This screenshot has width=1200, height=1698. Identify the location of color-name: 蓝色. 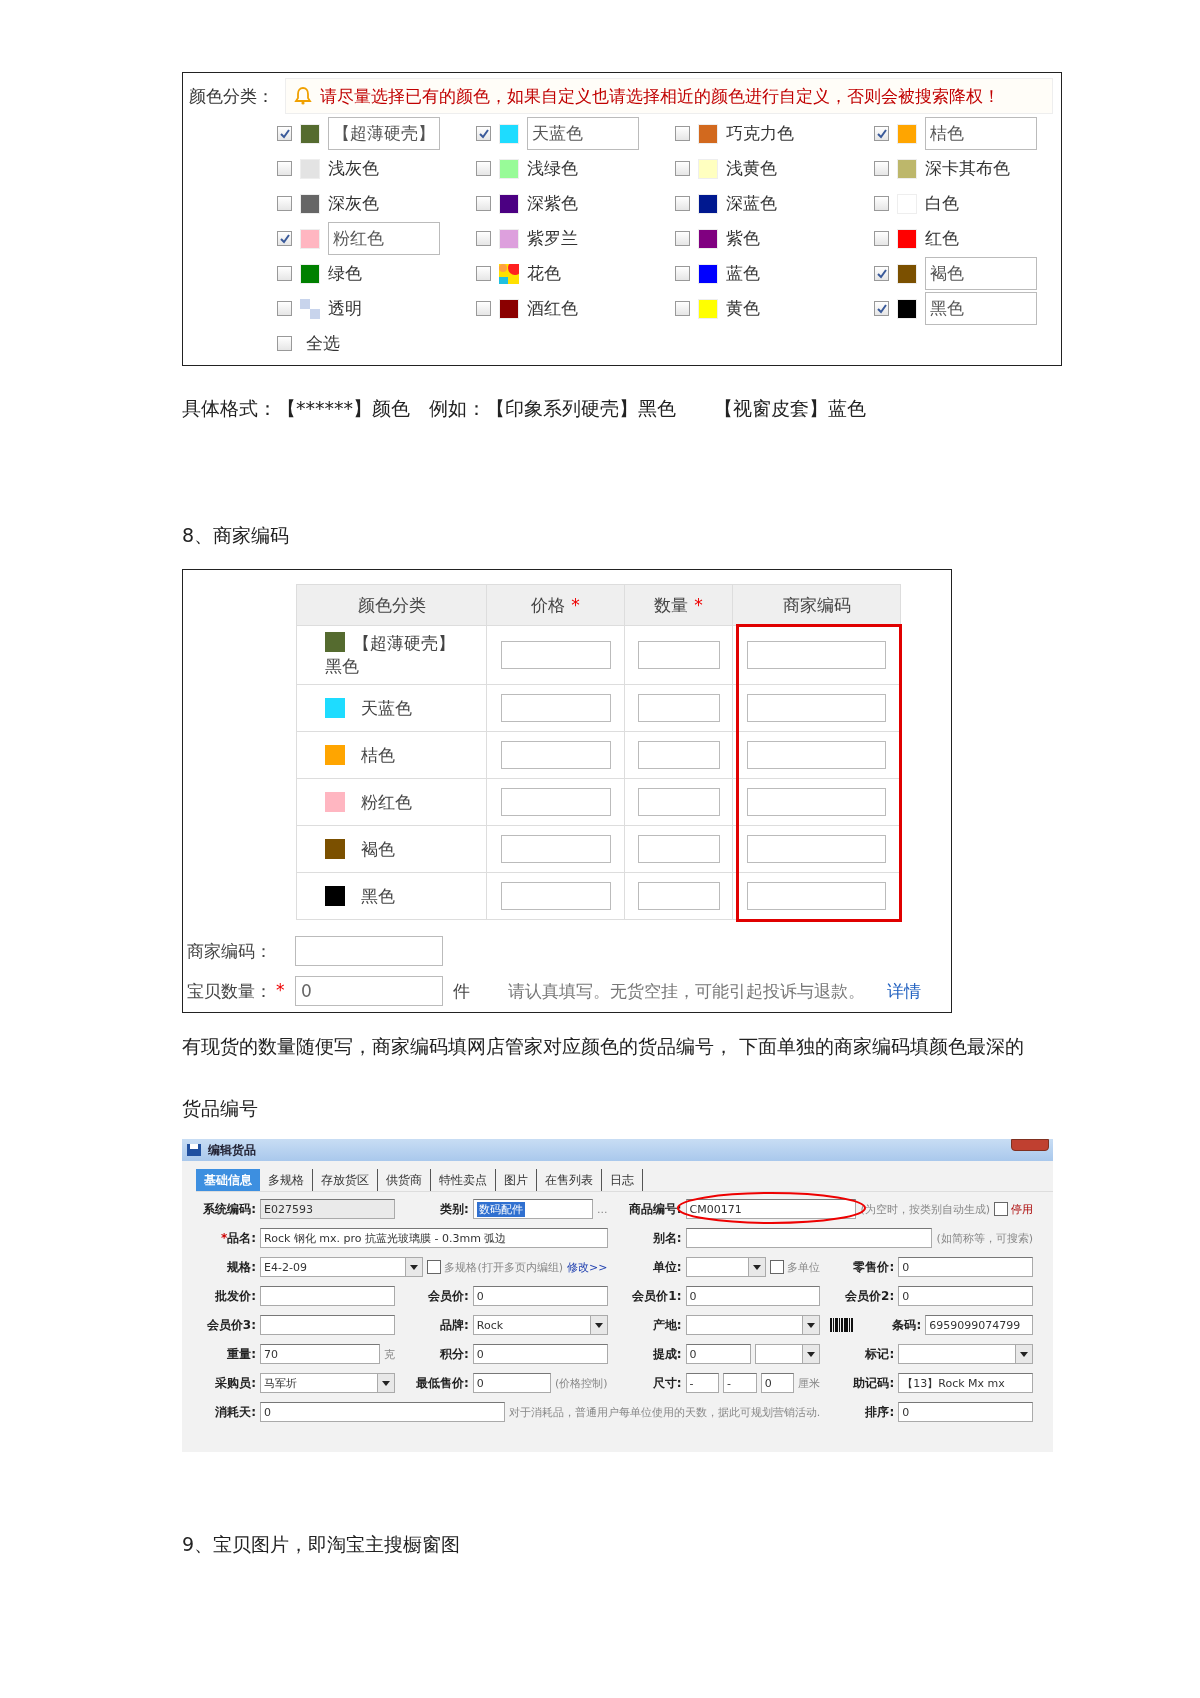
(743, 273).